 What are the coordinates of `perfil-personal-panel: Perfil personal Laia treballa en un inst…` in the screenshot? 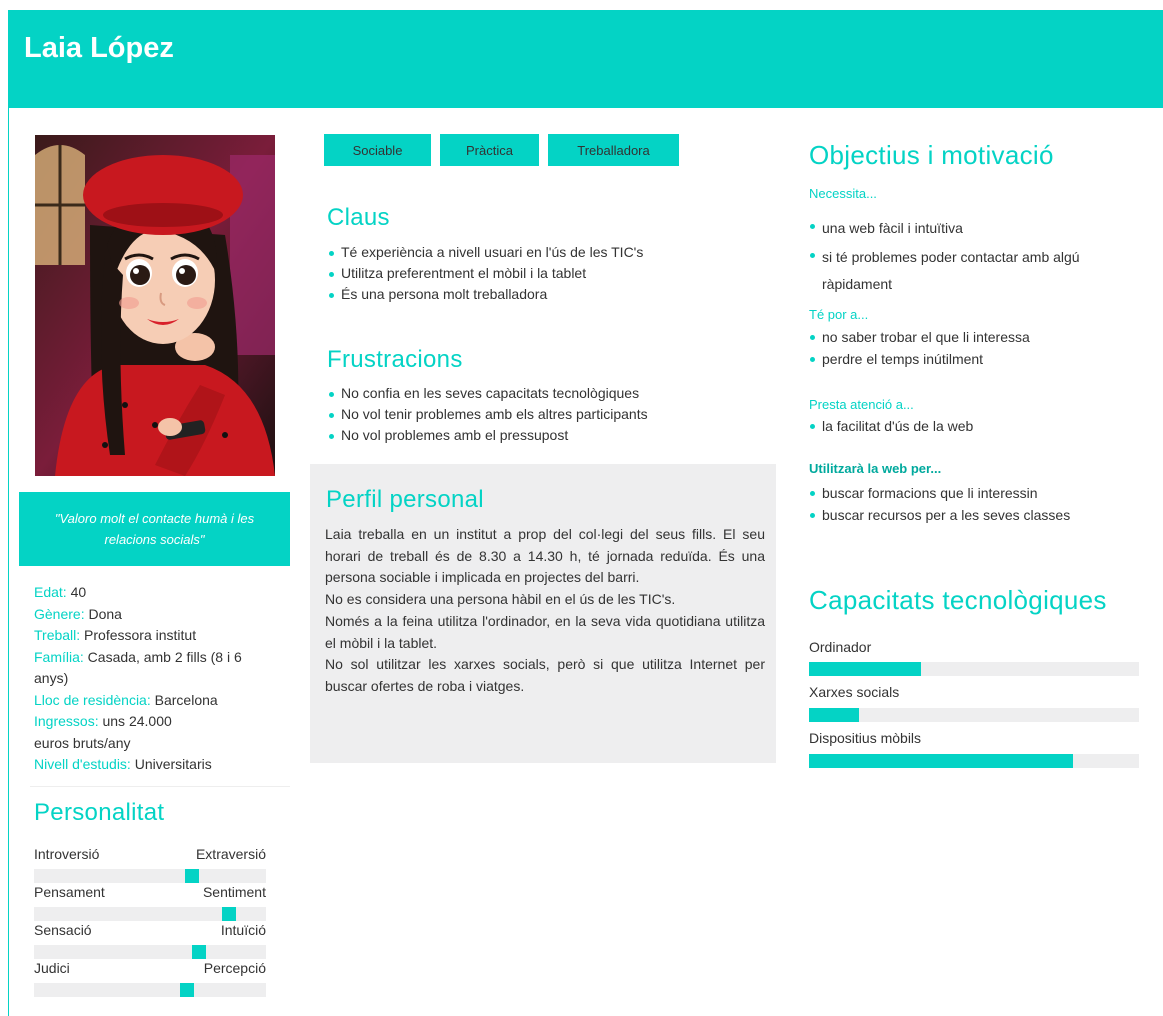 It's located at (543, 613).